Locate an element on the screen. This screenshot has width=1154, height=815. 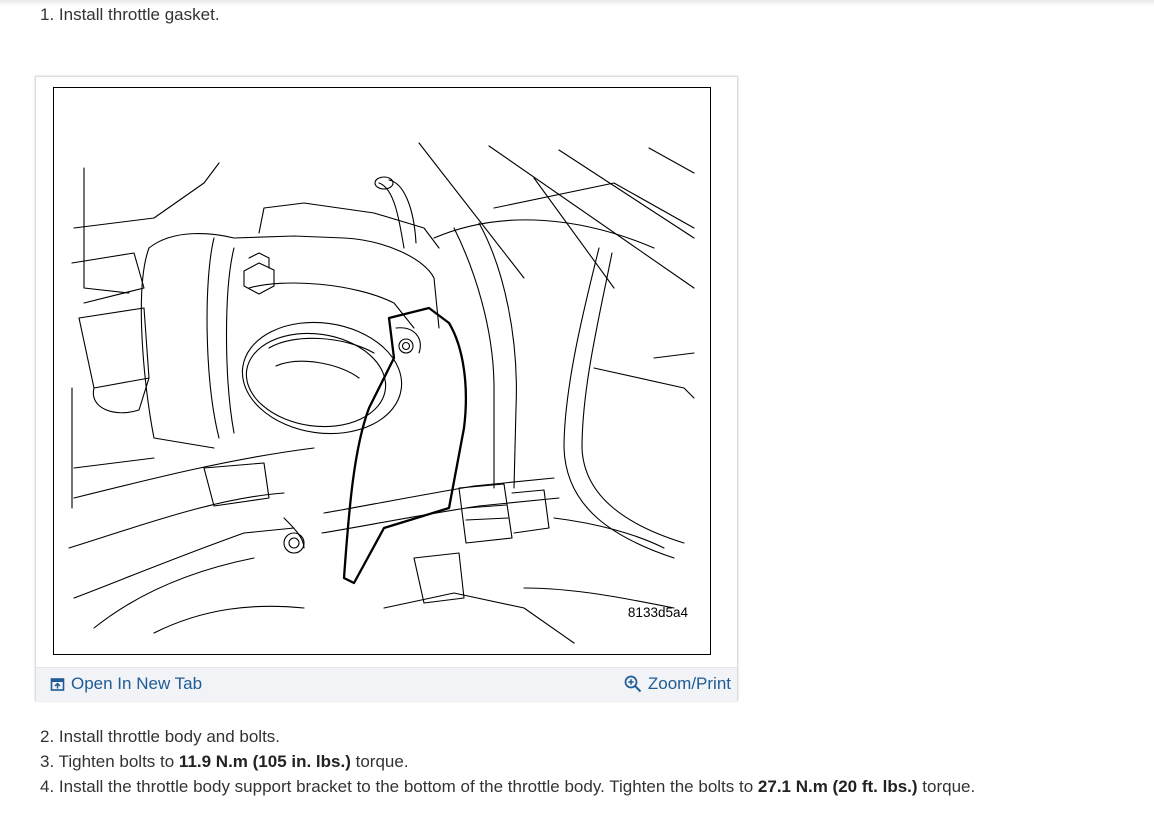
step-3-suffix: torque. is located at coordinates (379, 761).